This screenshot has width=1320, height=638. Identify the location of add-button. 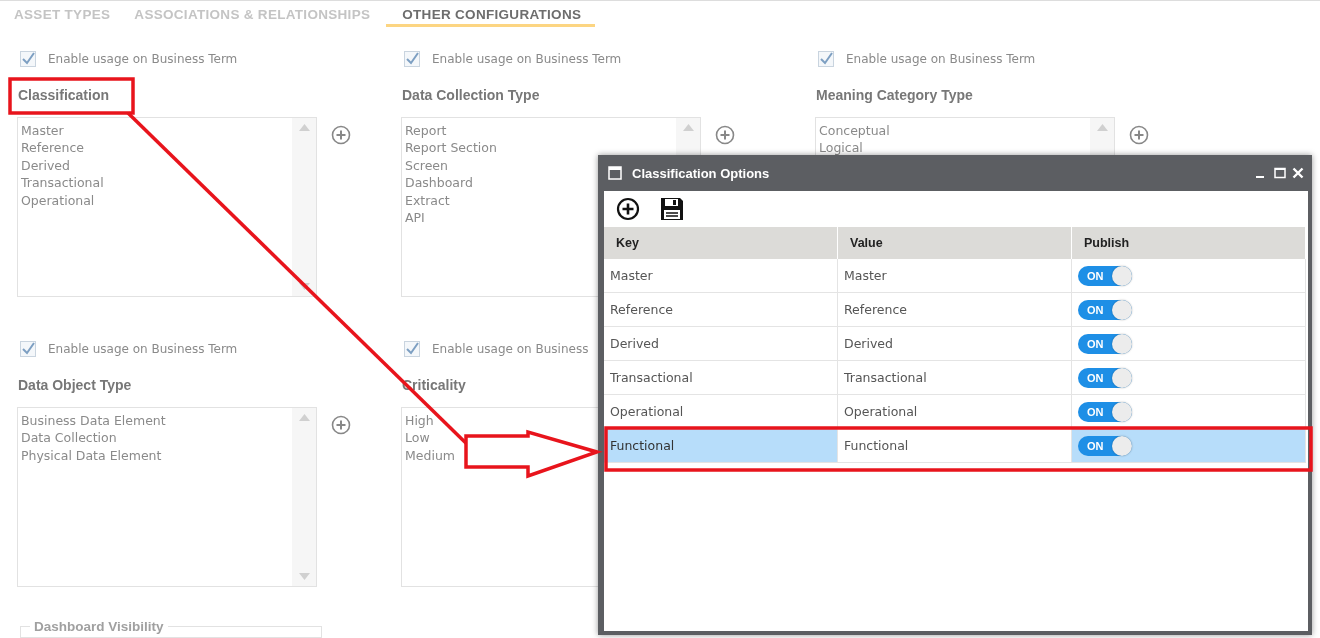
(628, 209).